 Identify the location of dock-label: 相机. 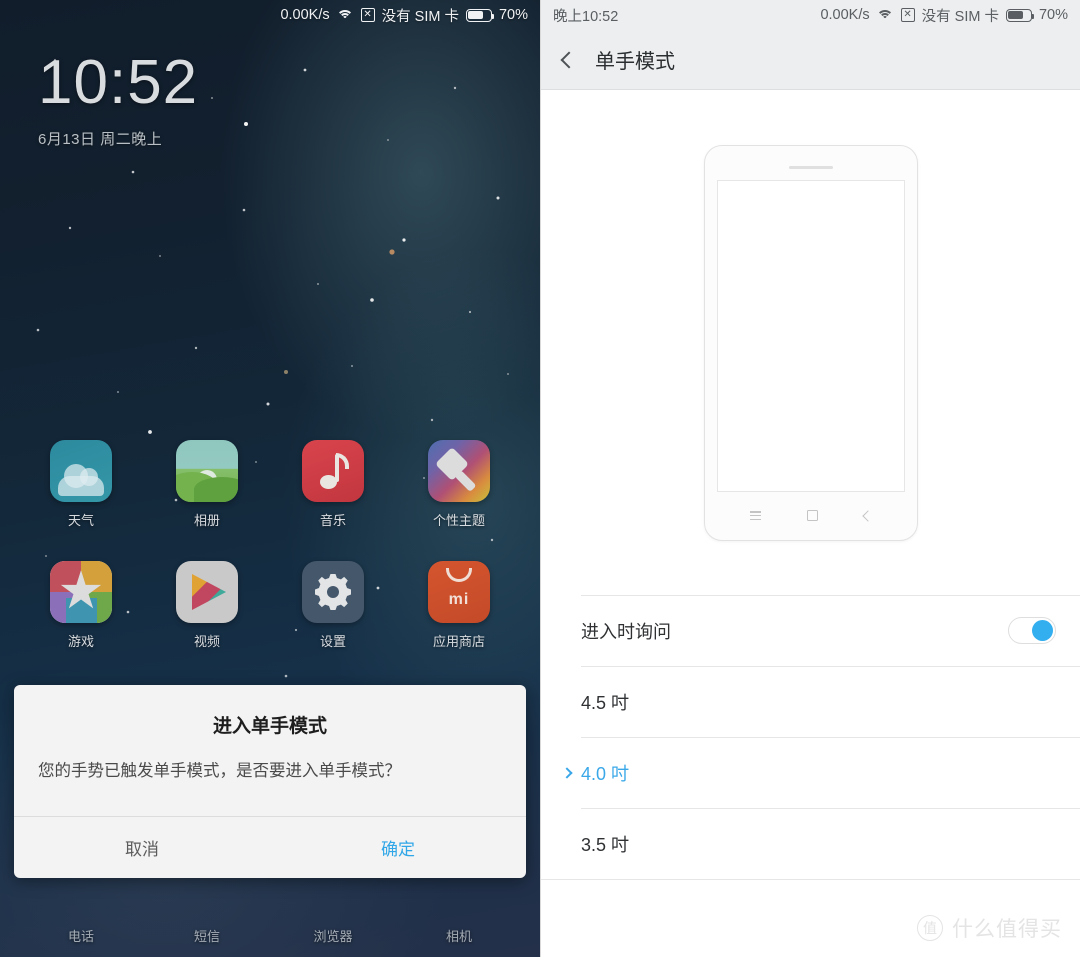
(458, 936).